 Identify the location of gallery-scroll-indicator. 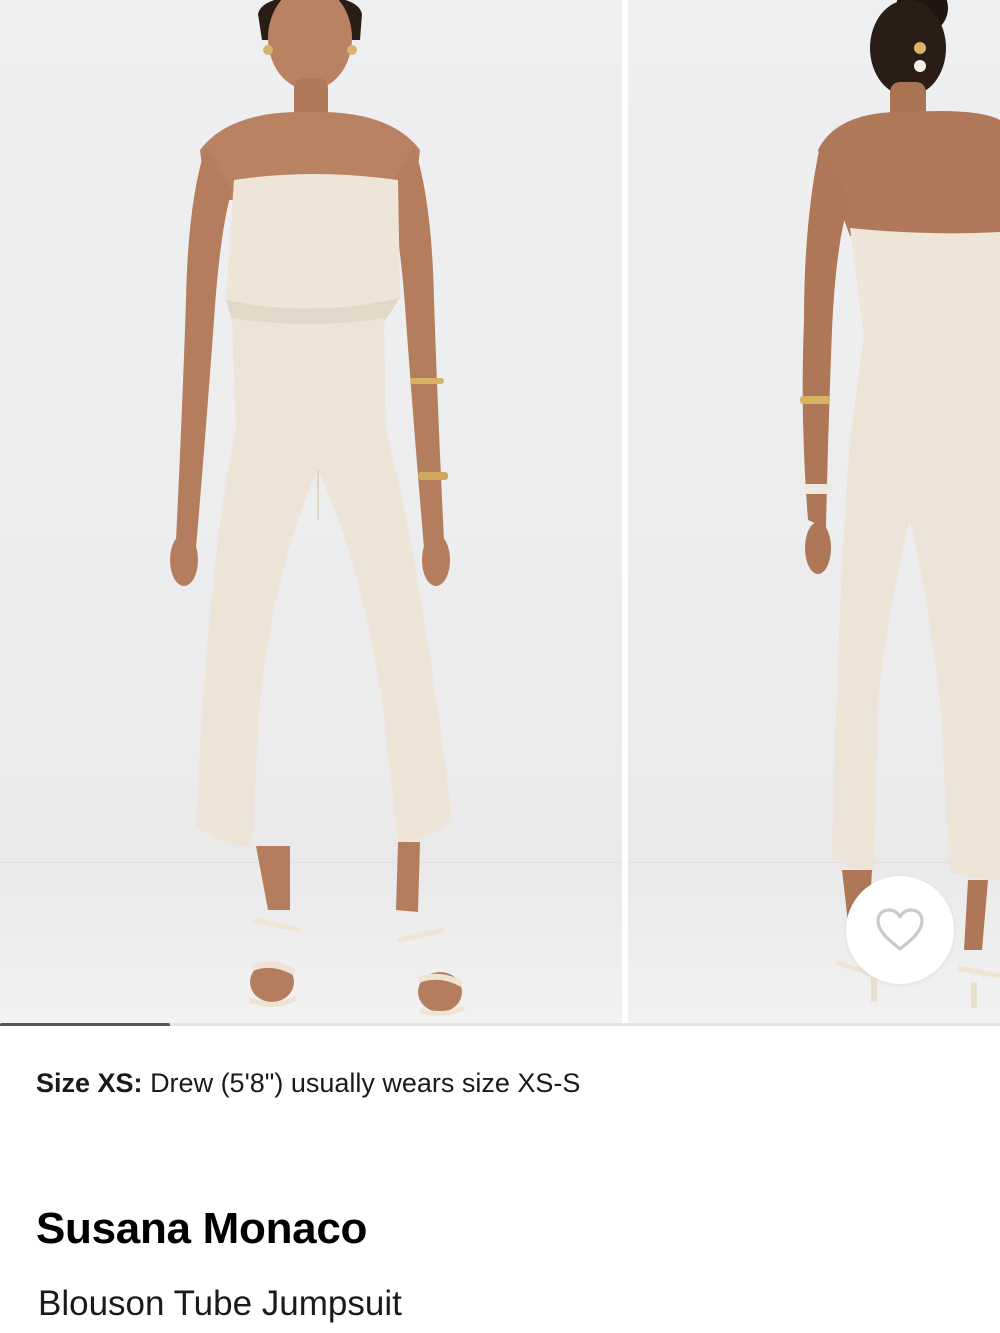
(500, 1024).